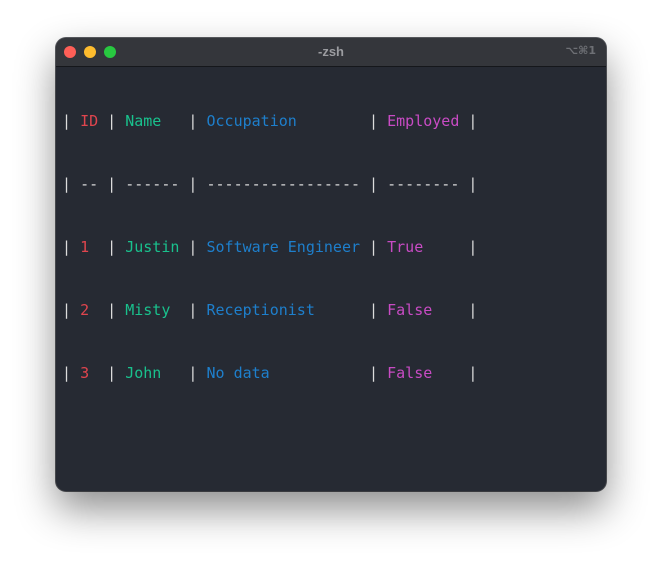  I want to click on window-title: -zsh, so click(331, 51).